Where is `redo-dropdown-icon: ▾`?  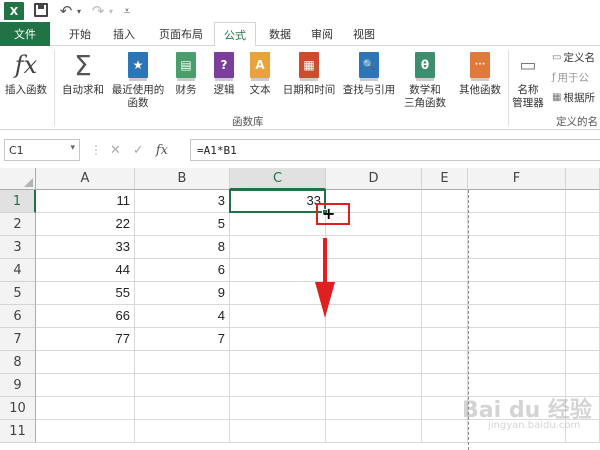
redo-dropdown-icon: ▾ is located at coordinates (111, 11).